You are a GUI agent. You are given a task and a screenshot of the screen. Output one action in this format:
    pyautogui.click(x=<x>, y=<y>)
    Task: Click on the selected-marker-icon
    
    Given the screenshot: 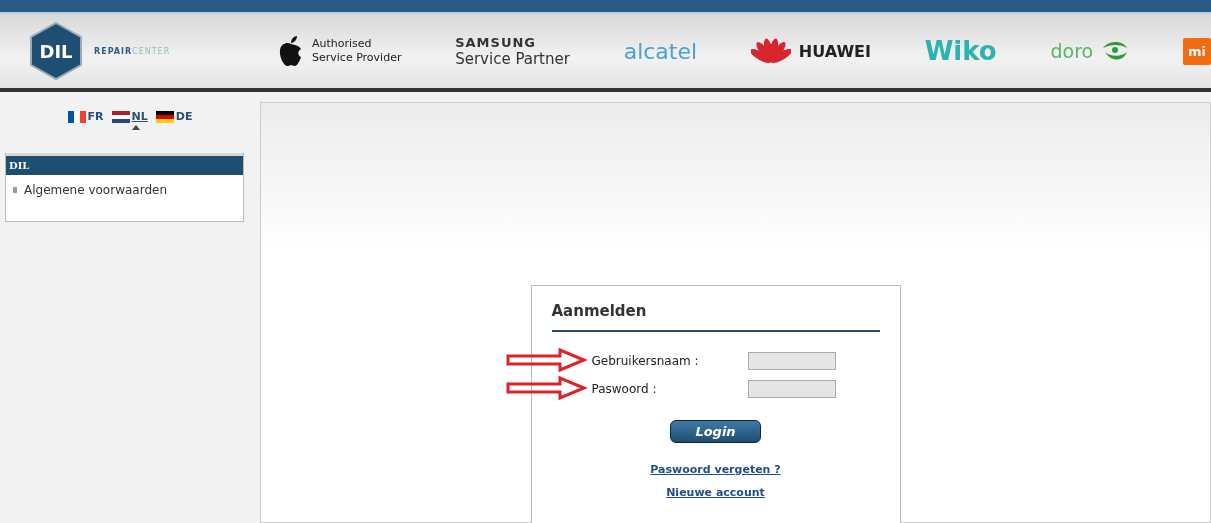 What is the action you would take?
    pyautogui.click(x=135, y=127)
    